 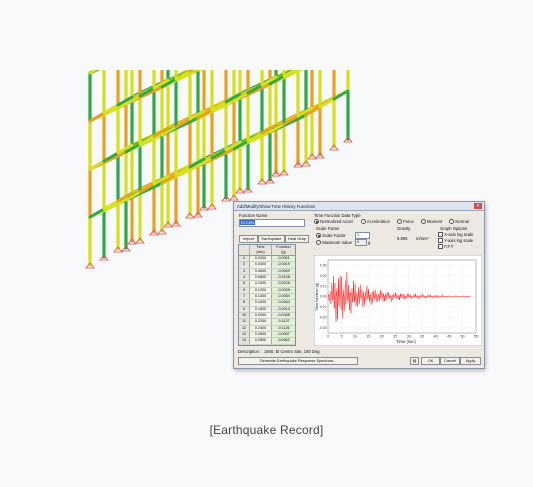 I want to click on time-cell: 0.2000, so click(x=261, y=316).